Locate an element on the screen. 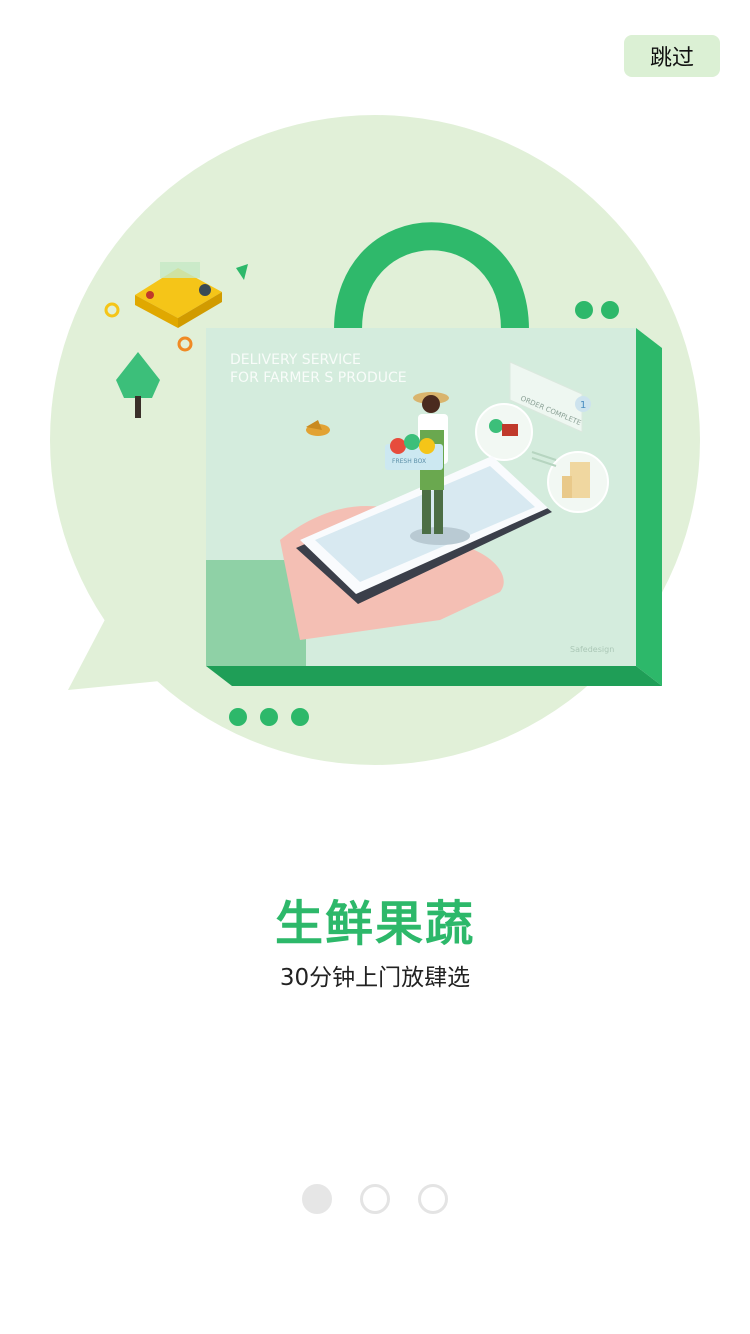 Image resolution: width=750 pixels, height=1334 pixels. city-badge-icon is located at coordinates (578, 482).